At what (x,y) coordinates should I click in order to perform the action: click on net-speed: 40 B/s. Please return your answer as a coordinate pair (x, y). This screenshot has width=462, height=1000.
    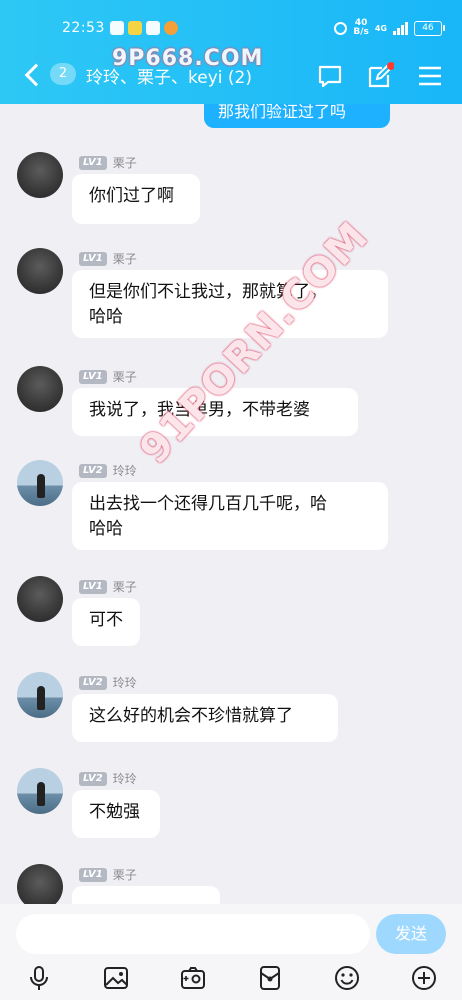
    Looking at the image, I should click on (361, 28).